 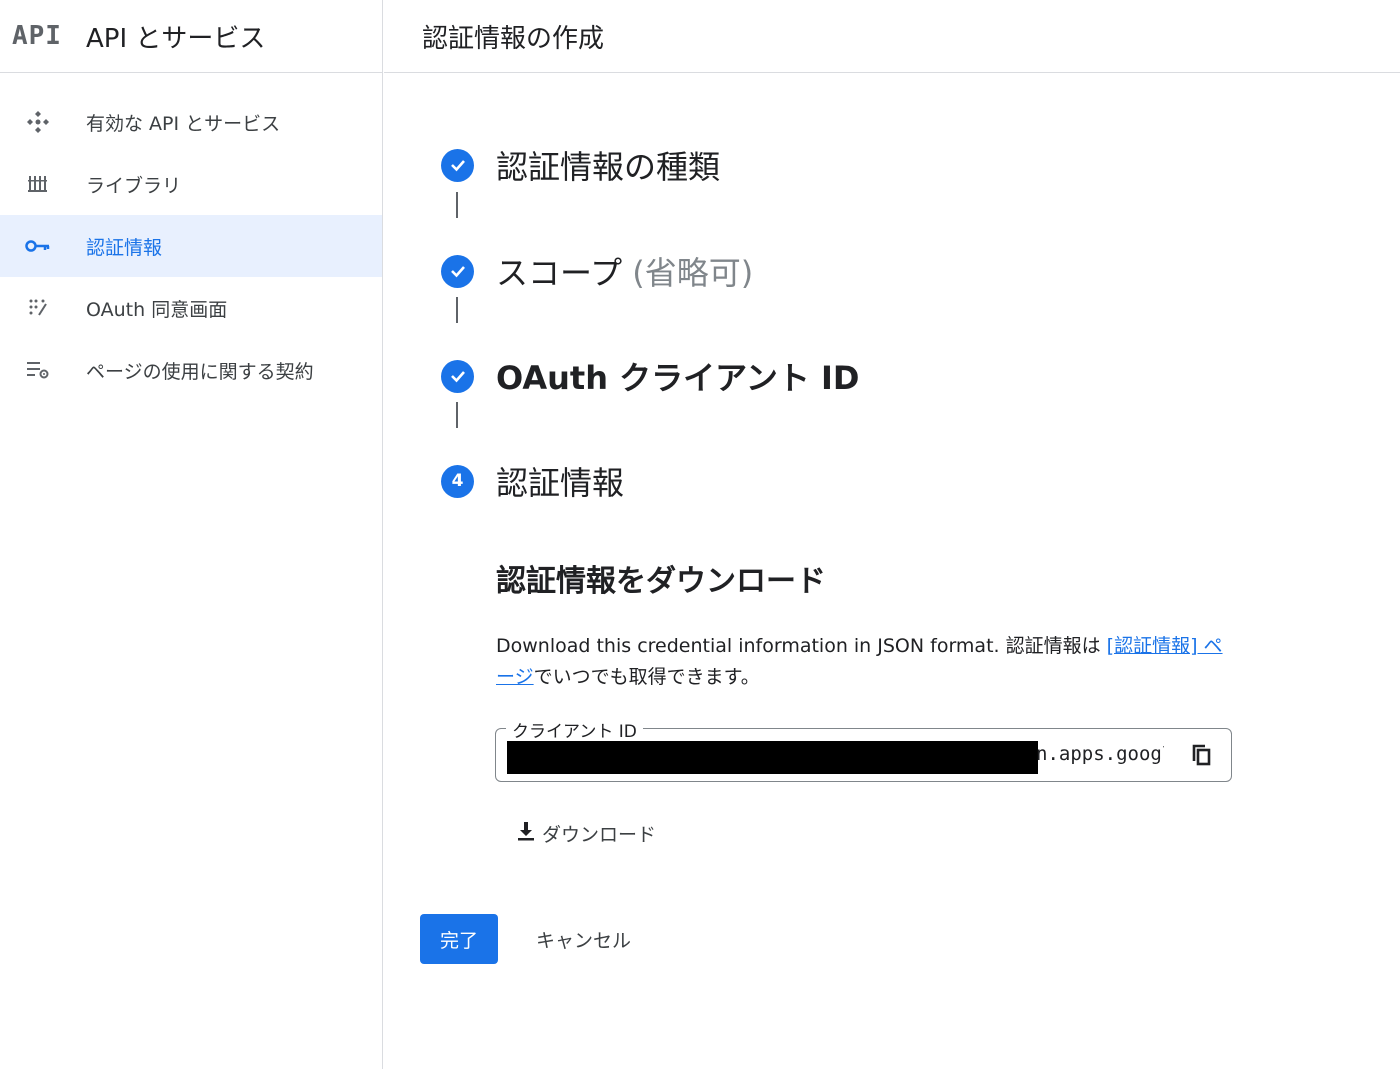 What do you see at coordinates (560, 483) in the screenshot?
I see `step-label: 認証情報` at bounding box center [560, 483].